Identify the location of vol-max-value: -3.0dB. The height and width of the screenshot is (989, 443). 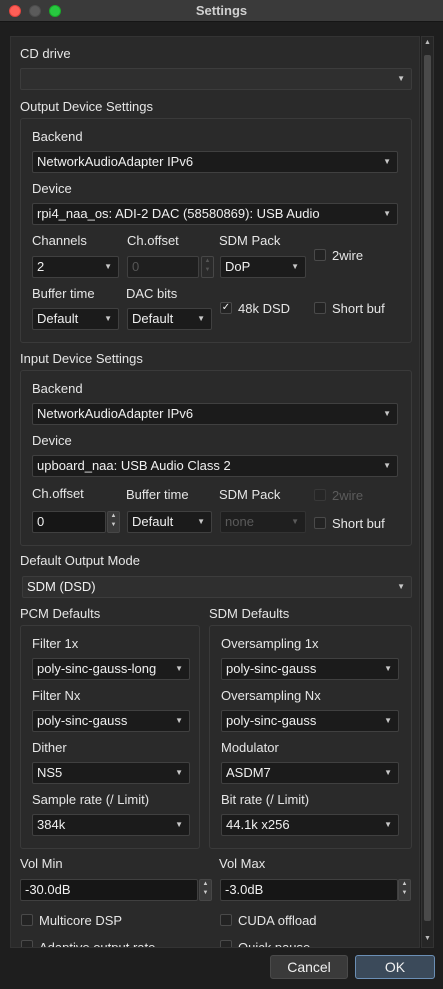
(244, 889).